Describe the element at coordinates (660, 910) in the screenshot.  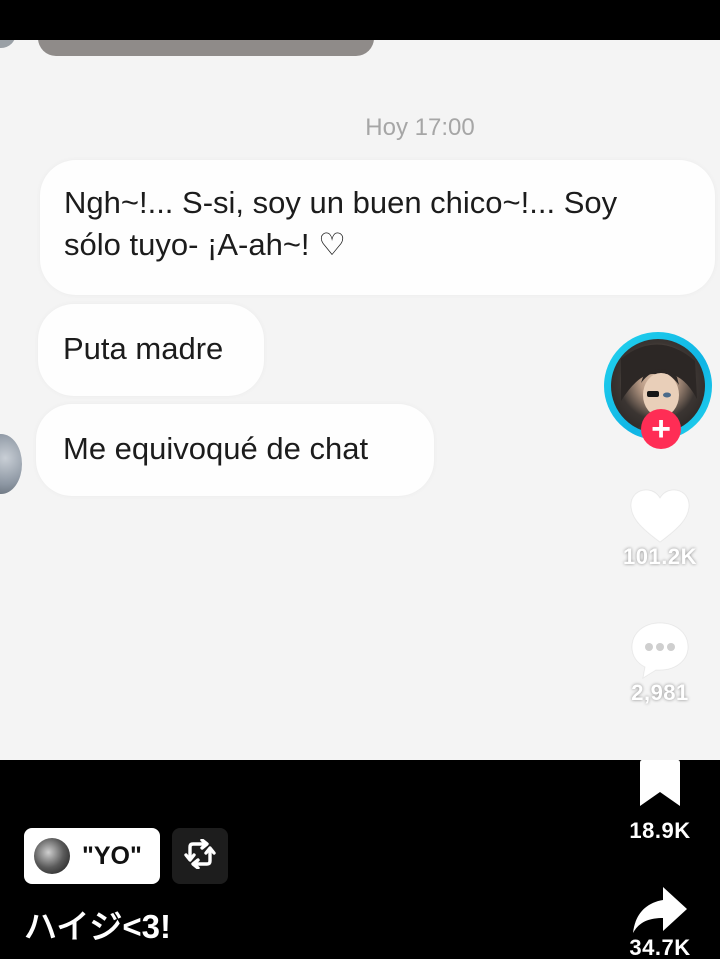
I see `share-arrow-icon` at that location.